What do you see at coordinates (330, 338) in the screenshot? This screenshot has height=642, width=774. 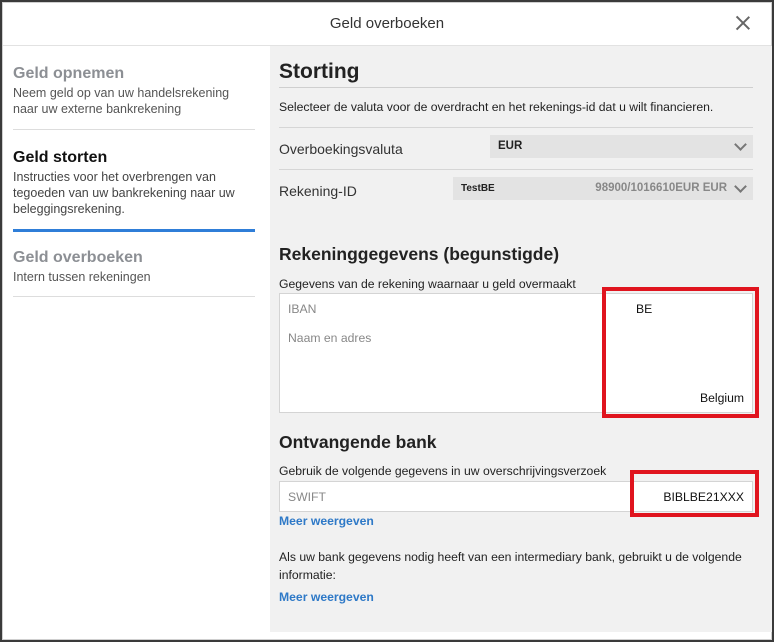 I see `name-address-placeholder: Naam en adres` at bounding box center [330, 338].